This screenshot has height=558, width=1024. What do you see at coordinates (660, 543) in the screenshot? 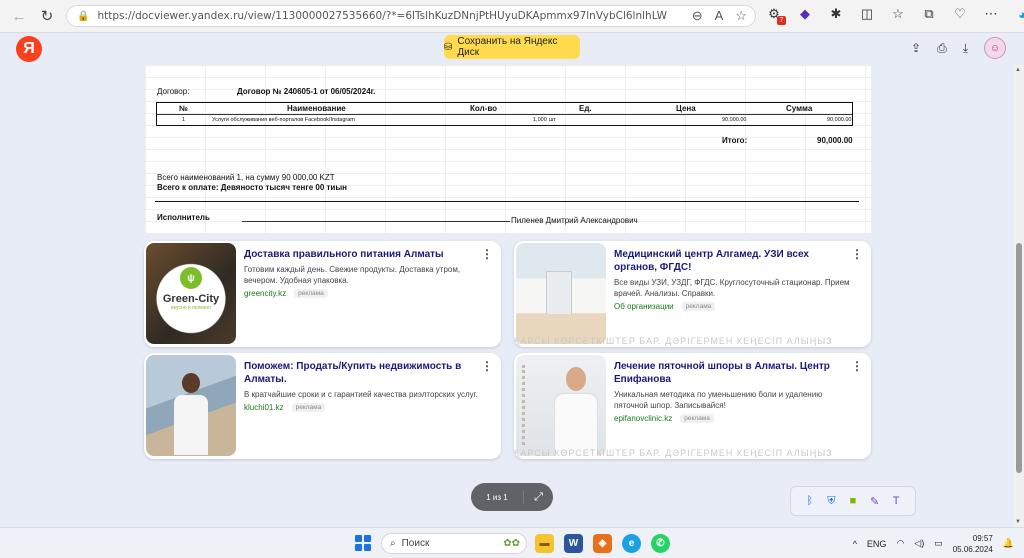
I see `whatsapp-icon: ✆` at bounding box center [660, 543].